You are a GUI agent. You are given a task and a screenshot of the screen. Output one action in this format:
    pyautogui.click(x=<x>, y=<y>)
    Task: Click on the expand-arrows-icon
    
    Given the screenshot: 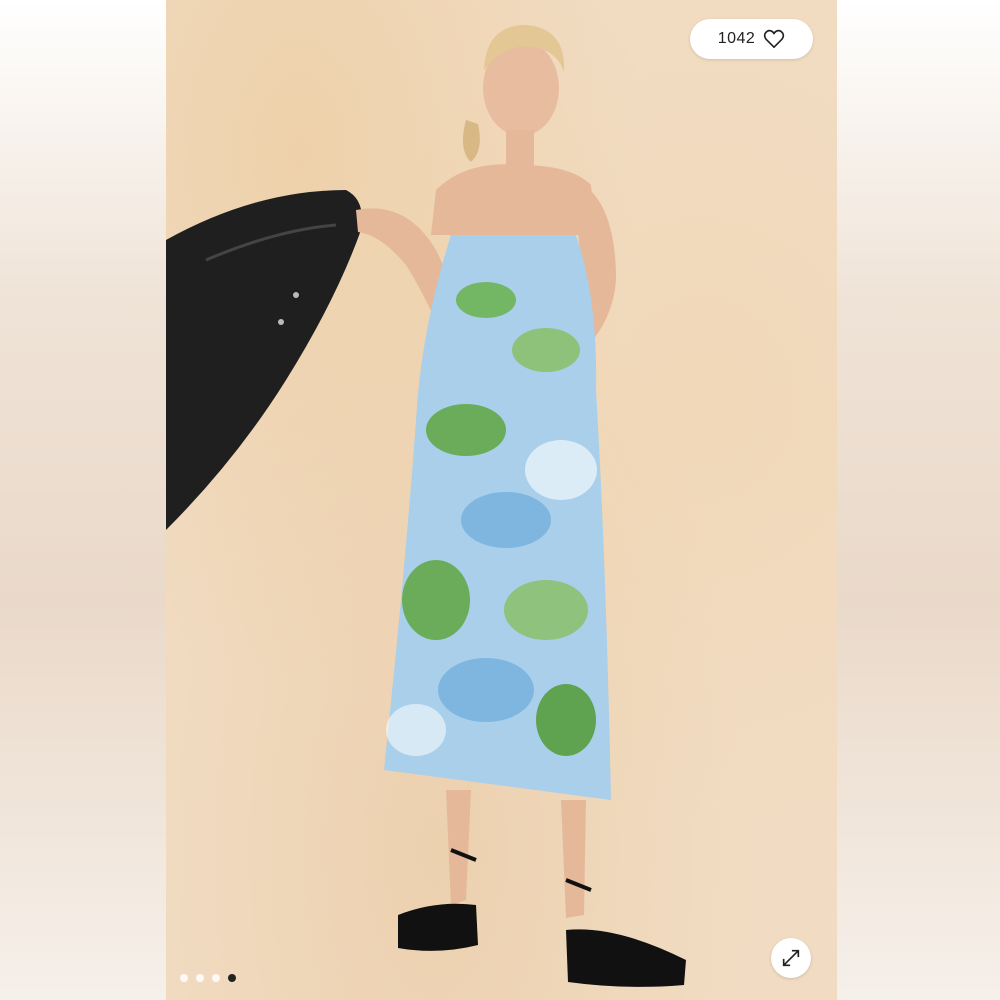 What is the action you would take?
    pyautogui.click(x=791, y=958)
    